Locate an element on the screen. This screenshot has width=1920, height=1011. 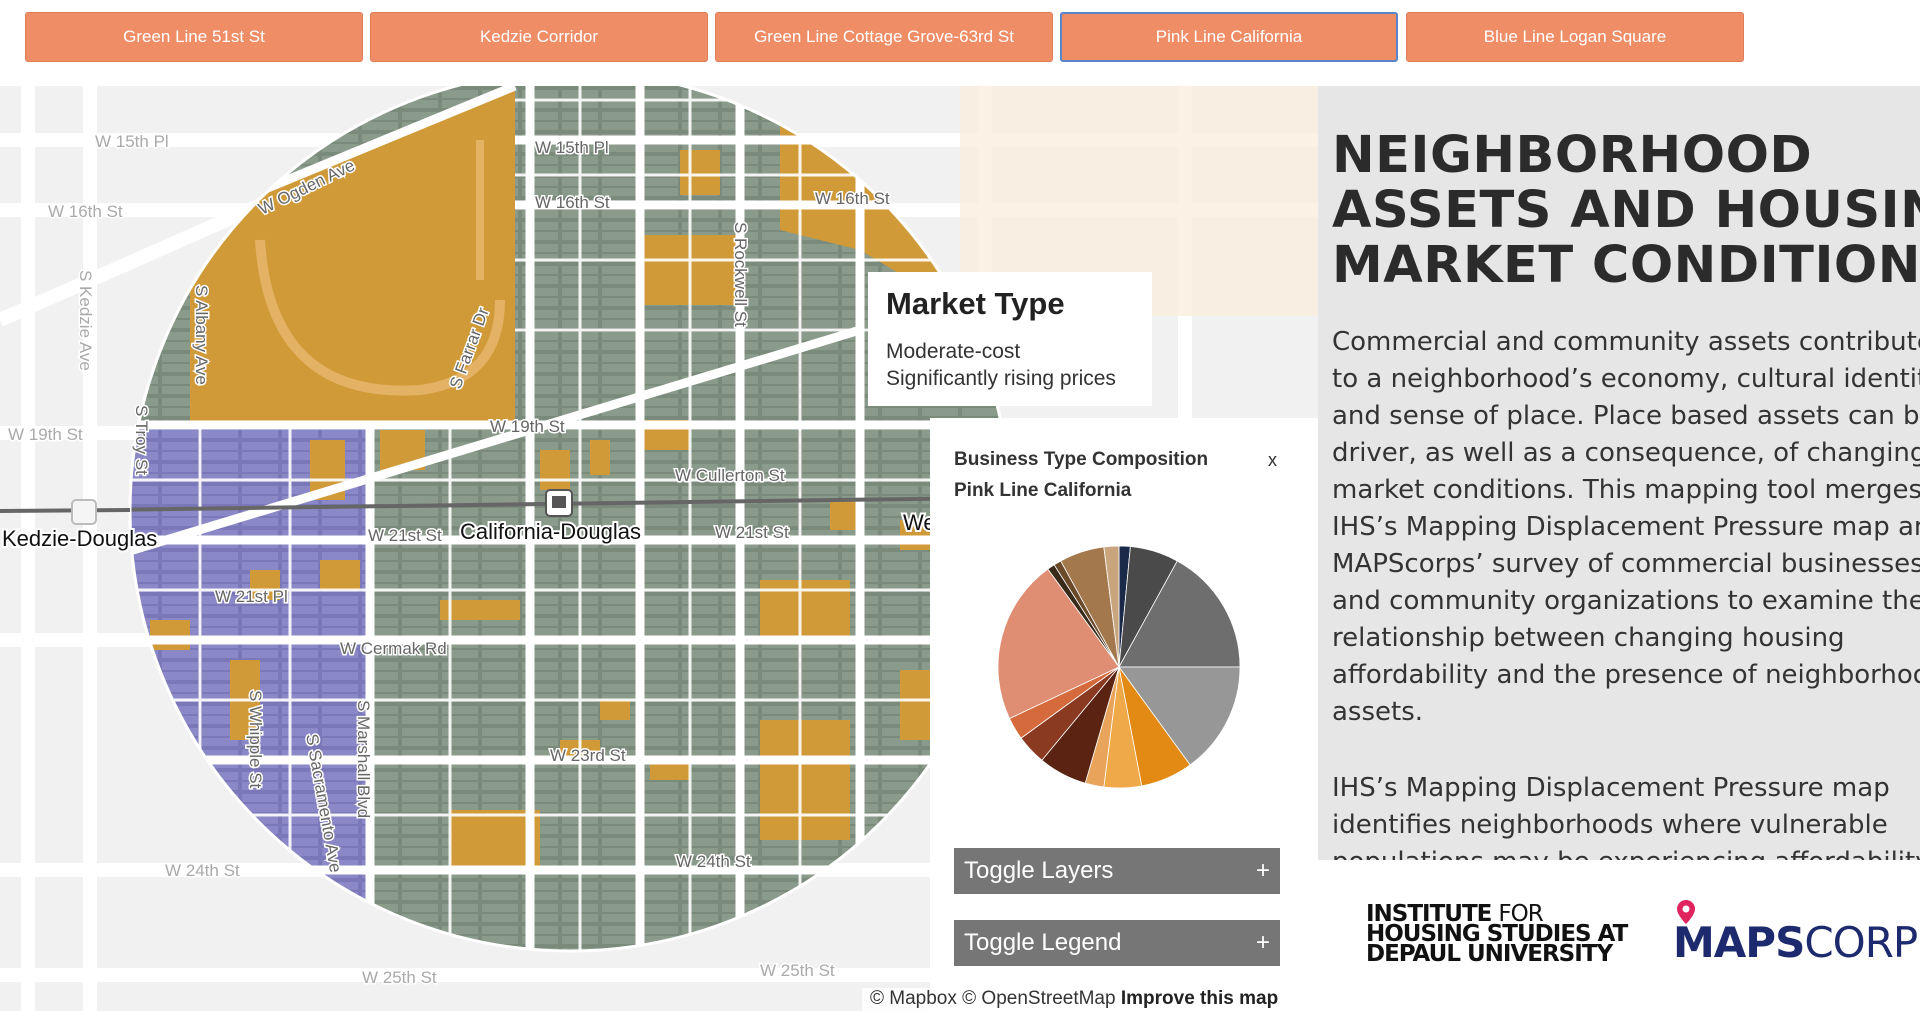
mapbox-link: © Mapbox is located at coordinates (913, 998).